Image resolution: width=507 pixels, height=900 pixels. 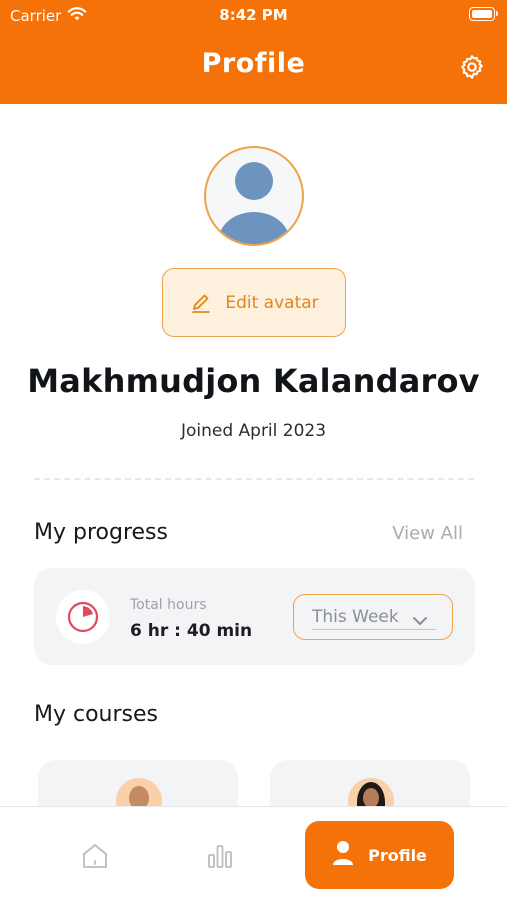 I want to click on battery-icon, so click(x=483, y=14).